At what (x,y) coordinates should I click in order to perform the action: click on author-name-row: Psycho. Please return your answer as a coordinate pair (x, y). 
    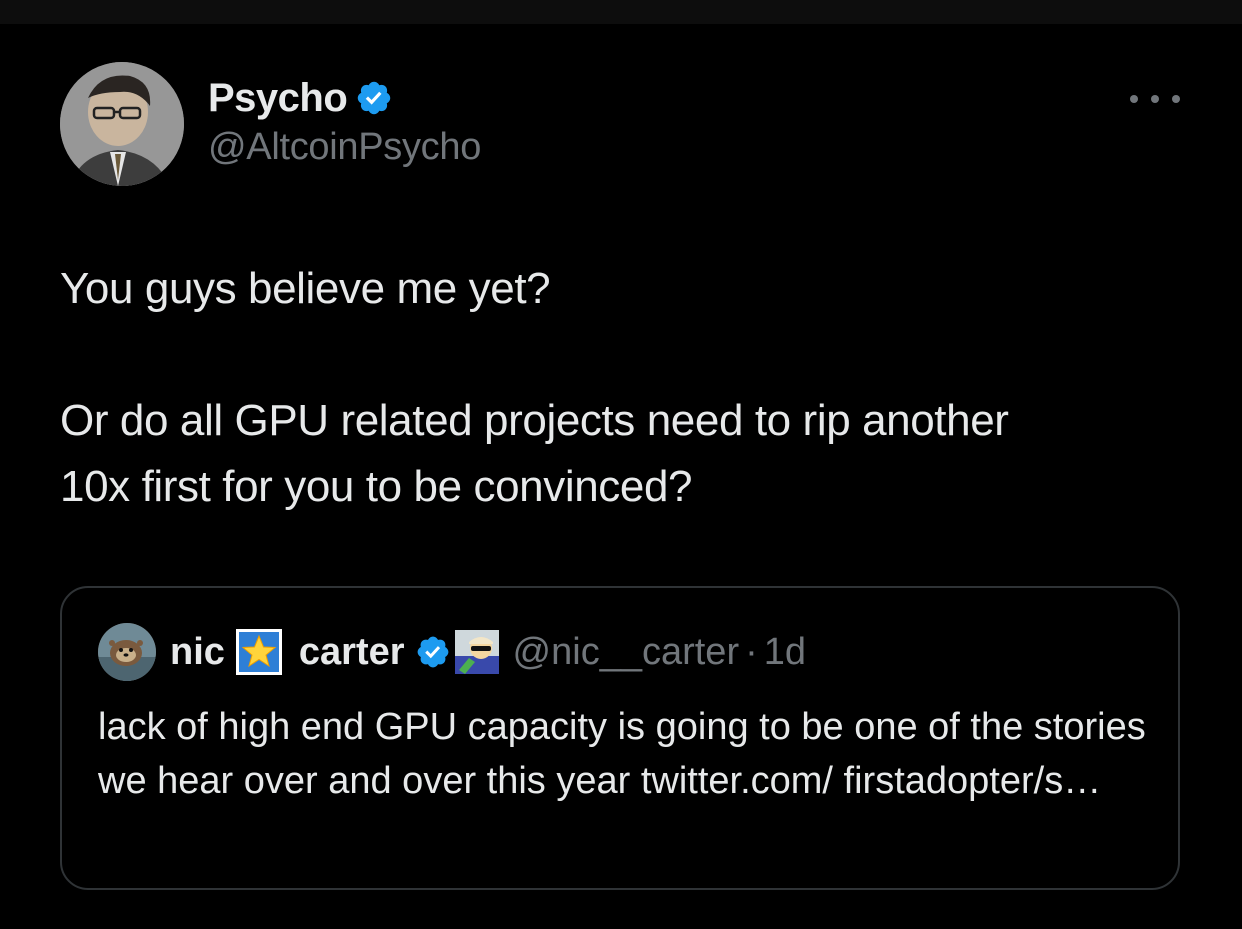
    Looking at the image, I should click on (300, 98).